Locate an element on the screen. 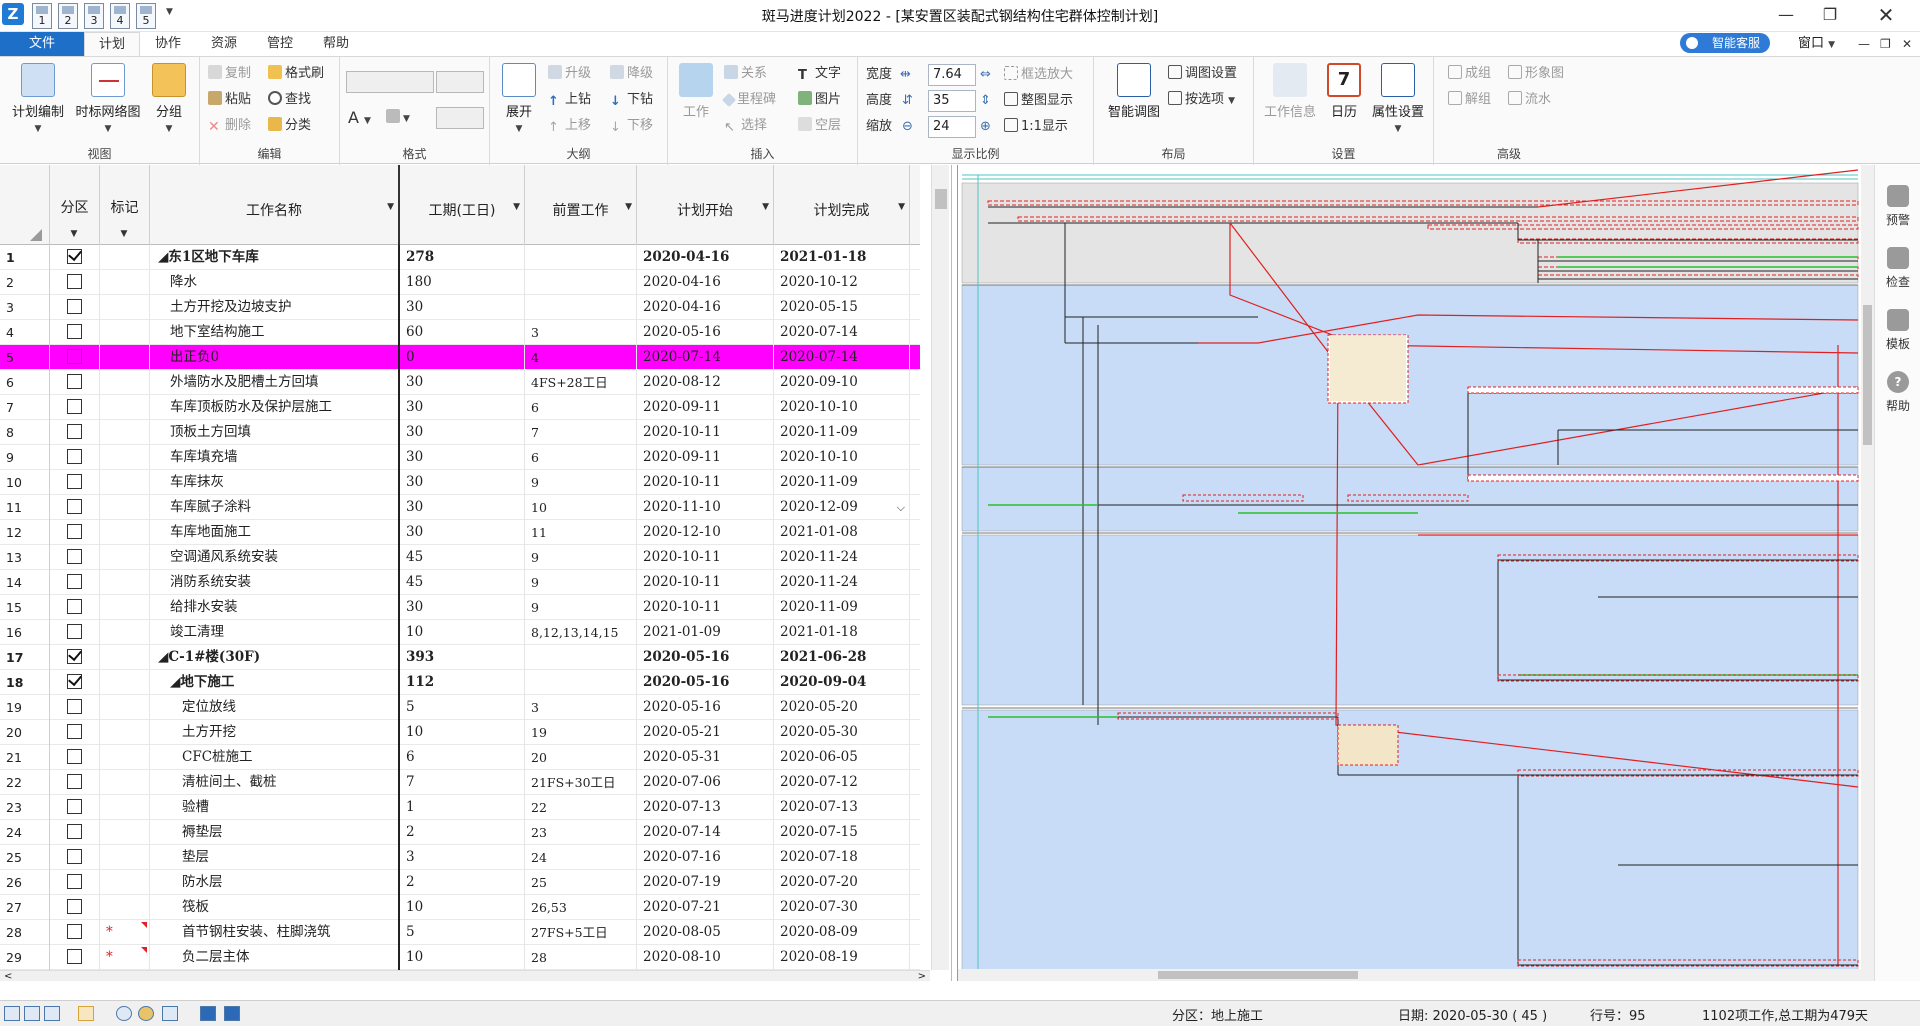  task-name-cell: 清桩间土、截桩 is located at coordinates (275, 782).